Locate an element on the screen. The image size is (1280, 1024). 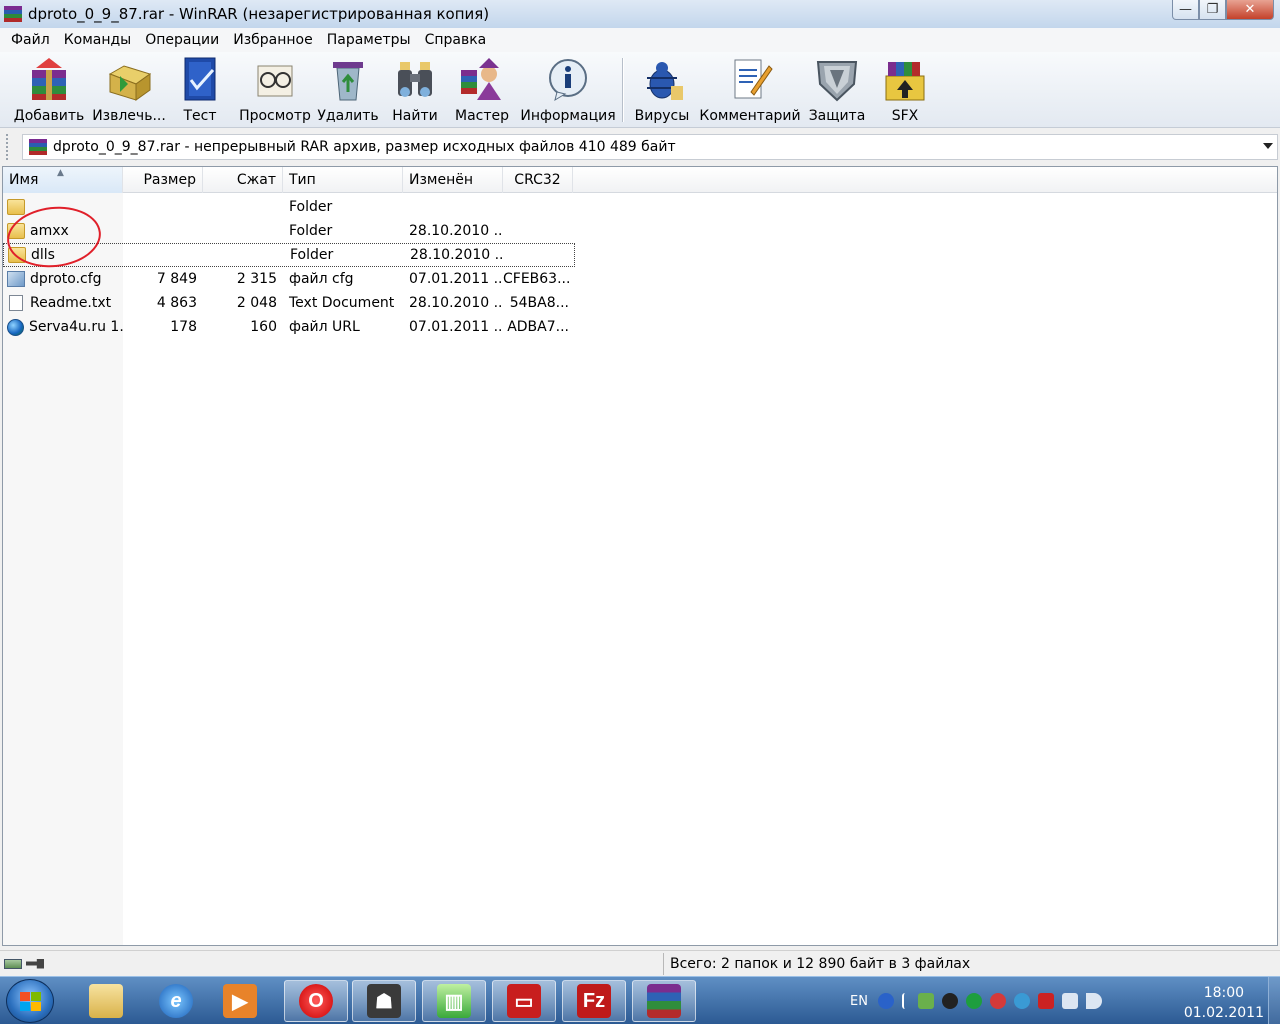
winrar-app-icon is located at coordinates (13, 14).